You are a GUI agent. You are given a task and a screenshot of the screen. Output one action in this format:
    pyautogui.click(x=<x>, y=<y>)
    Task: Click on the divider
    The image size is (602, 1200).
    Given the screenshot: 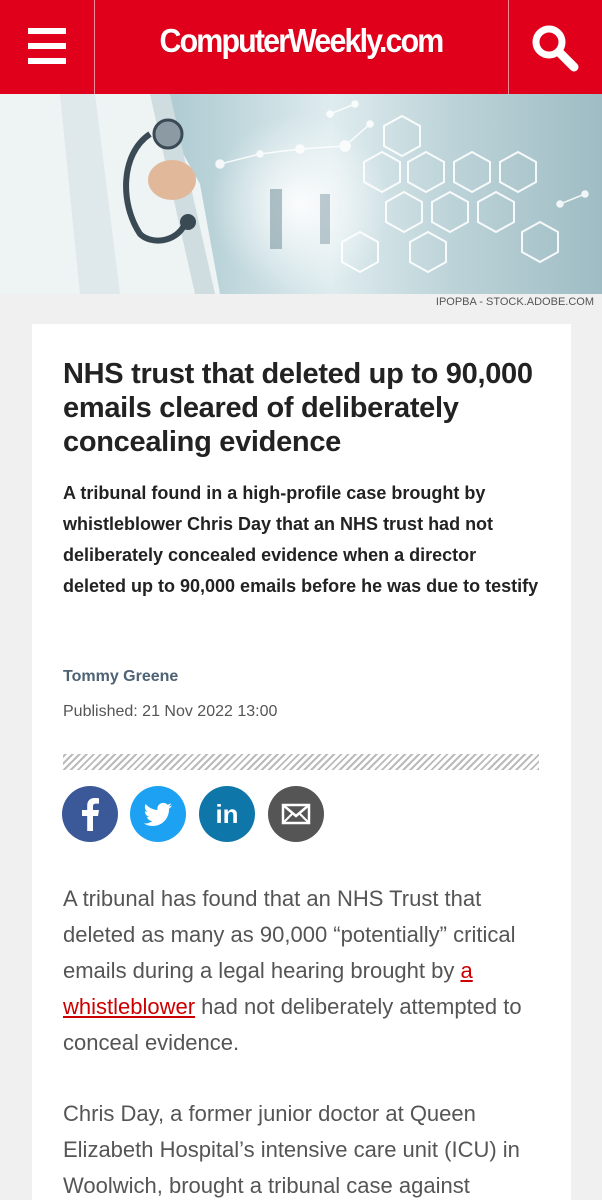 What is the action you would take?
    pyautogui.click(x=301, y=762)
    